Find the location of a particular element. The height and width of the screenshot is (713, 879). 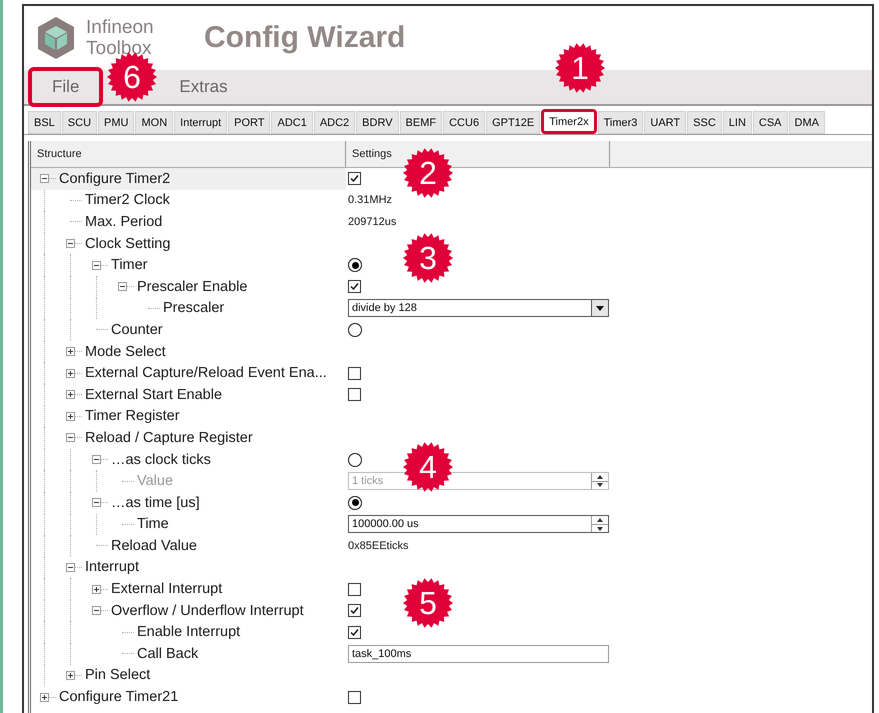

tree-label: External Start Enable is located at coordinates (153, 394).